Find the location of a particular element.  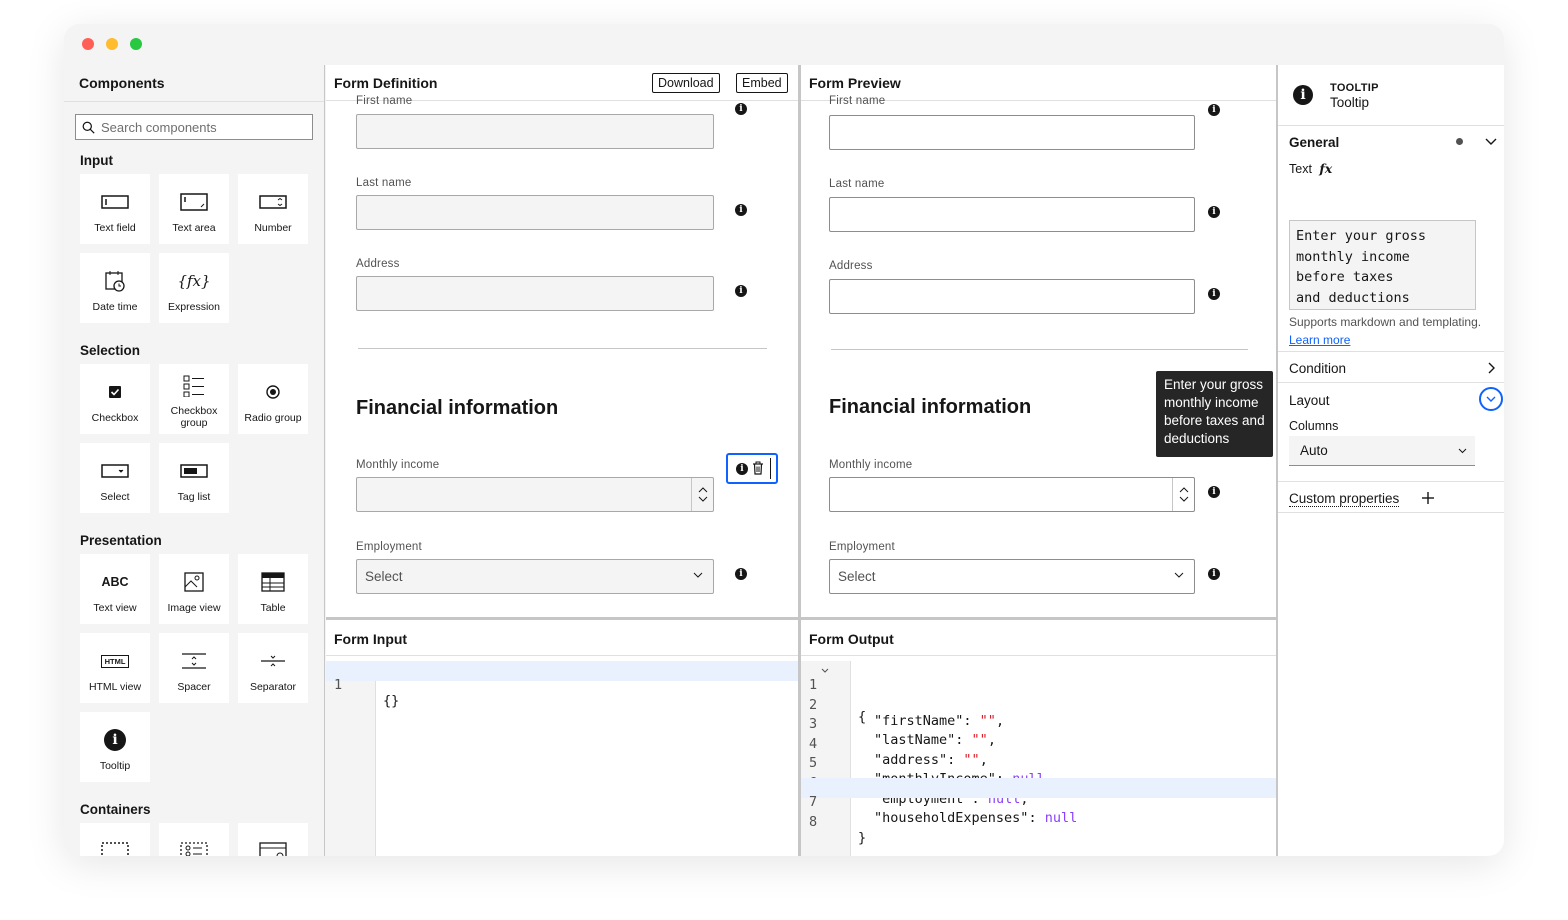

minimize-window-button is located at coordinates (112, 44).